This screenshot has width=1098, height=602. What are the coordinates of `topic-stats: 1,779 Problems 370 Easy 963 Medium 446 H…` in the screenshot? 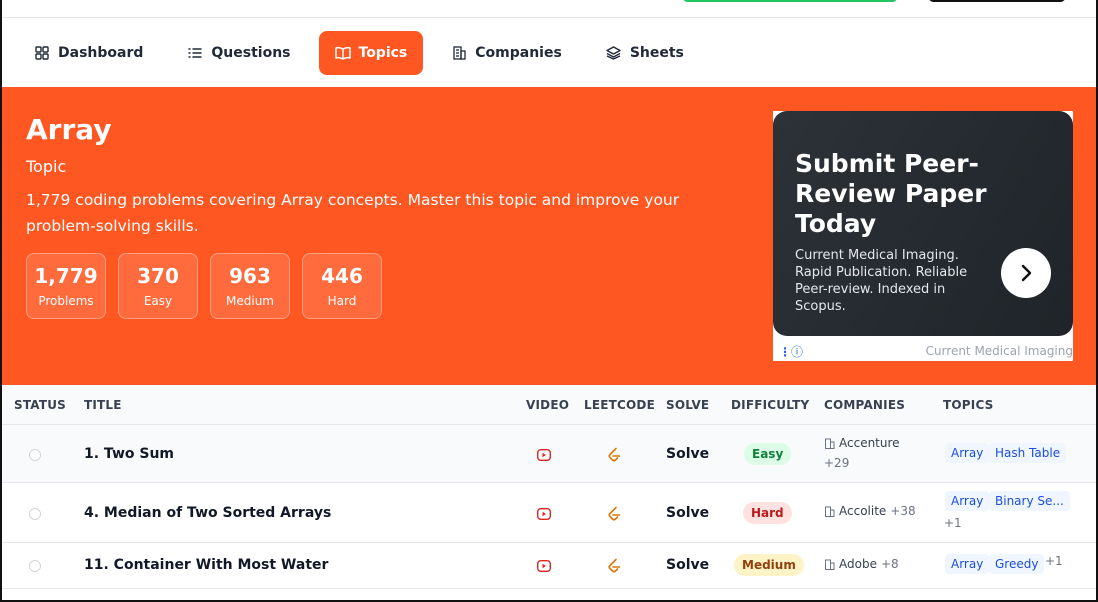 It's located at (204, 286).